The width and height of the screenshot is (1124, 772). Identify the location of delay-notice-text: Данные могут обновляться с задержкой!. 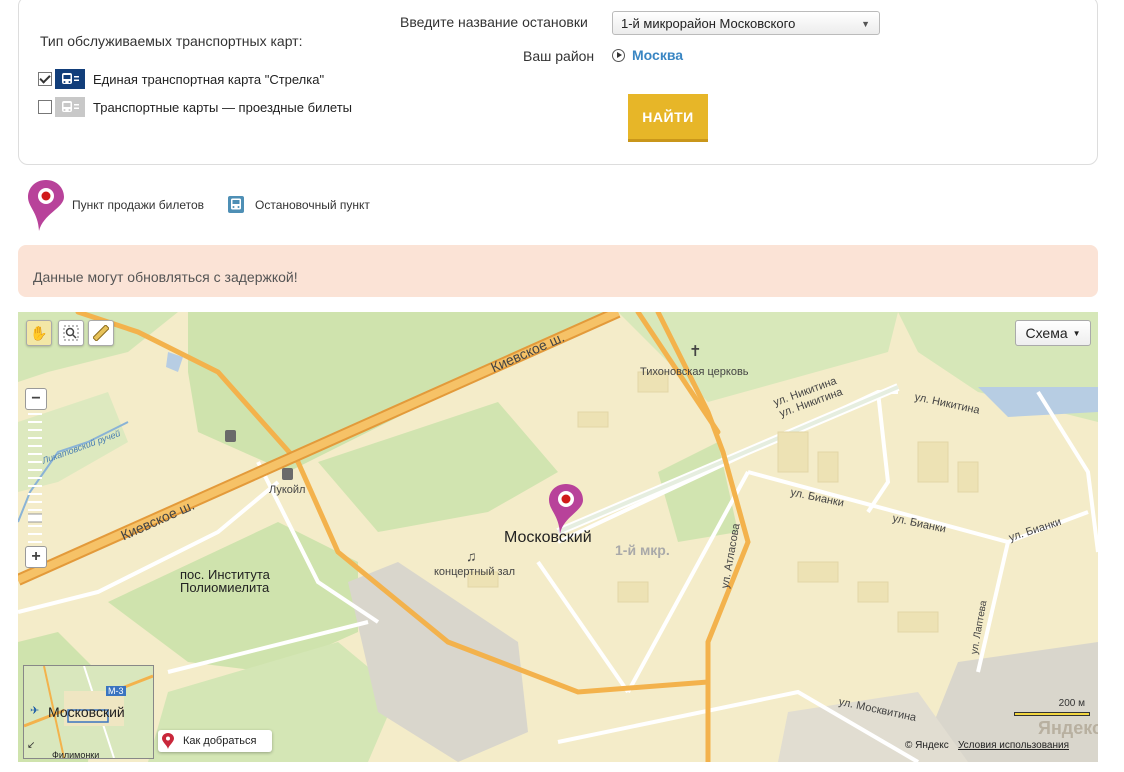
(165, 277).